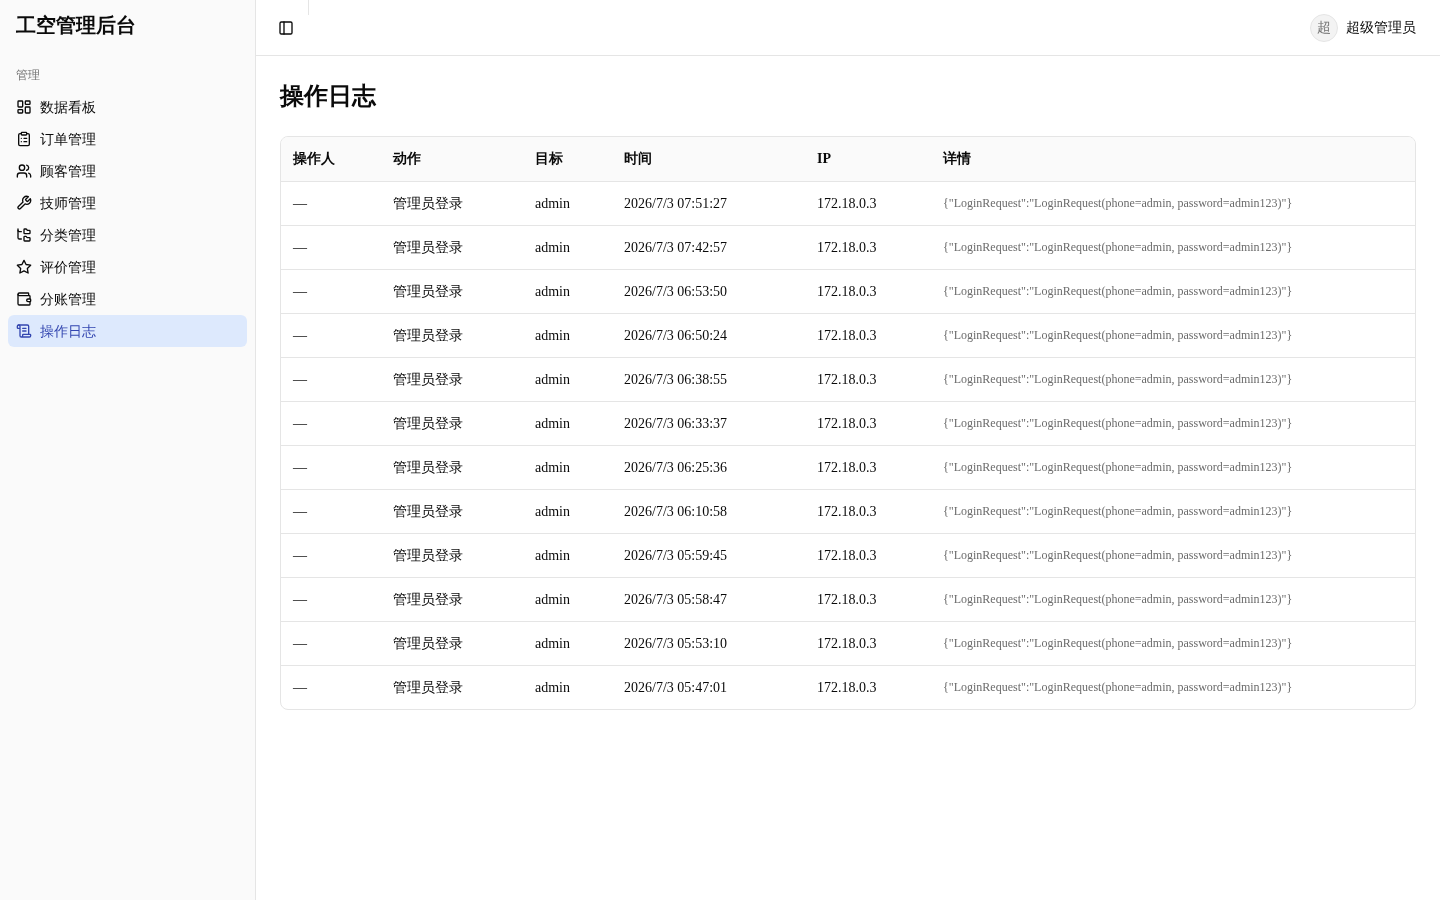 The image size is (1440, 900). What do you see at coordinates (708, 687) in the screenshot?
I see `table-cell: 2026/7/3 05:47:01` at bounding box center [708, 687].